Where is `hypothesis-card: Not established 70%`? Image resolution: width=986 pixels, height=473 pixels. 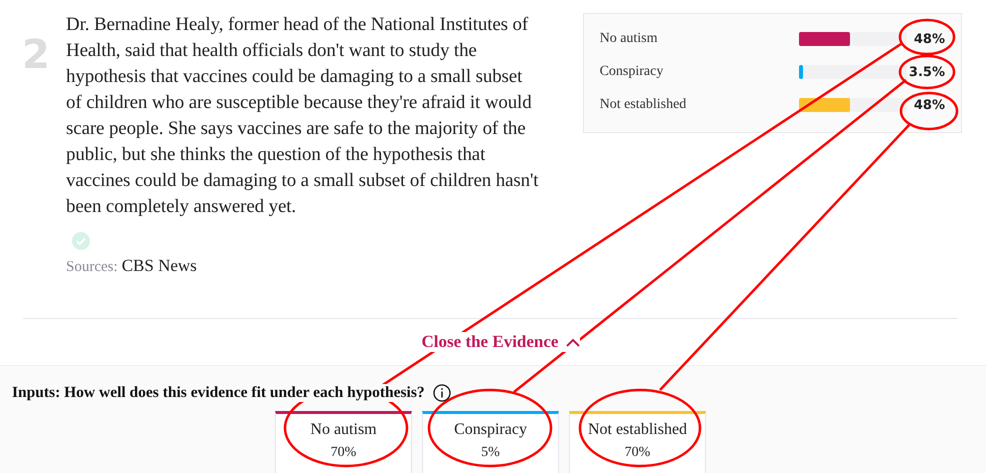 hypothesis-card: Not established 70% is located at coordinates (637, 442).